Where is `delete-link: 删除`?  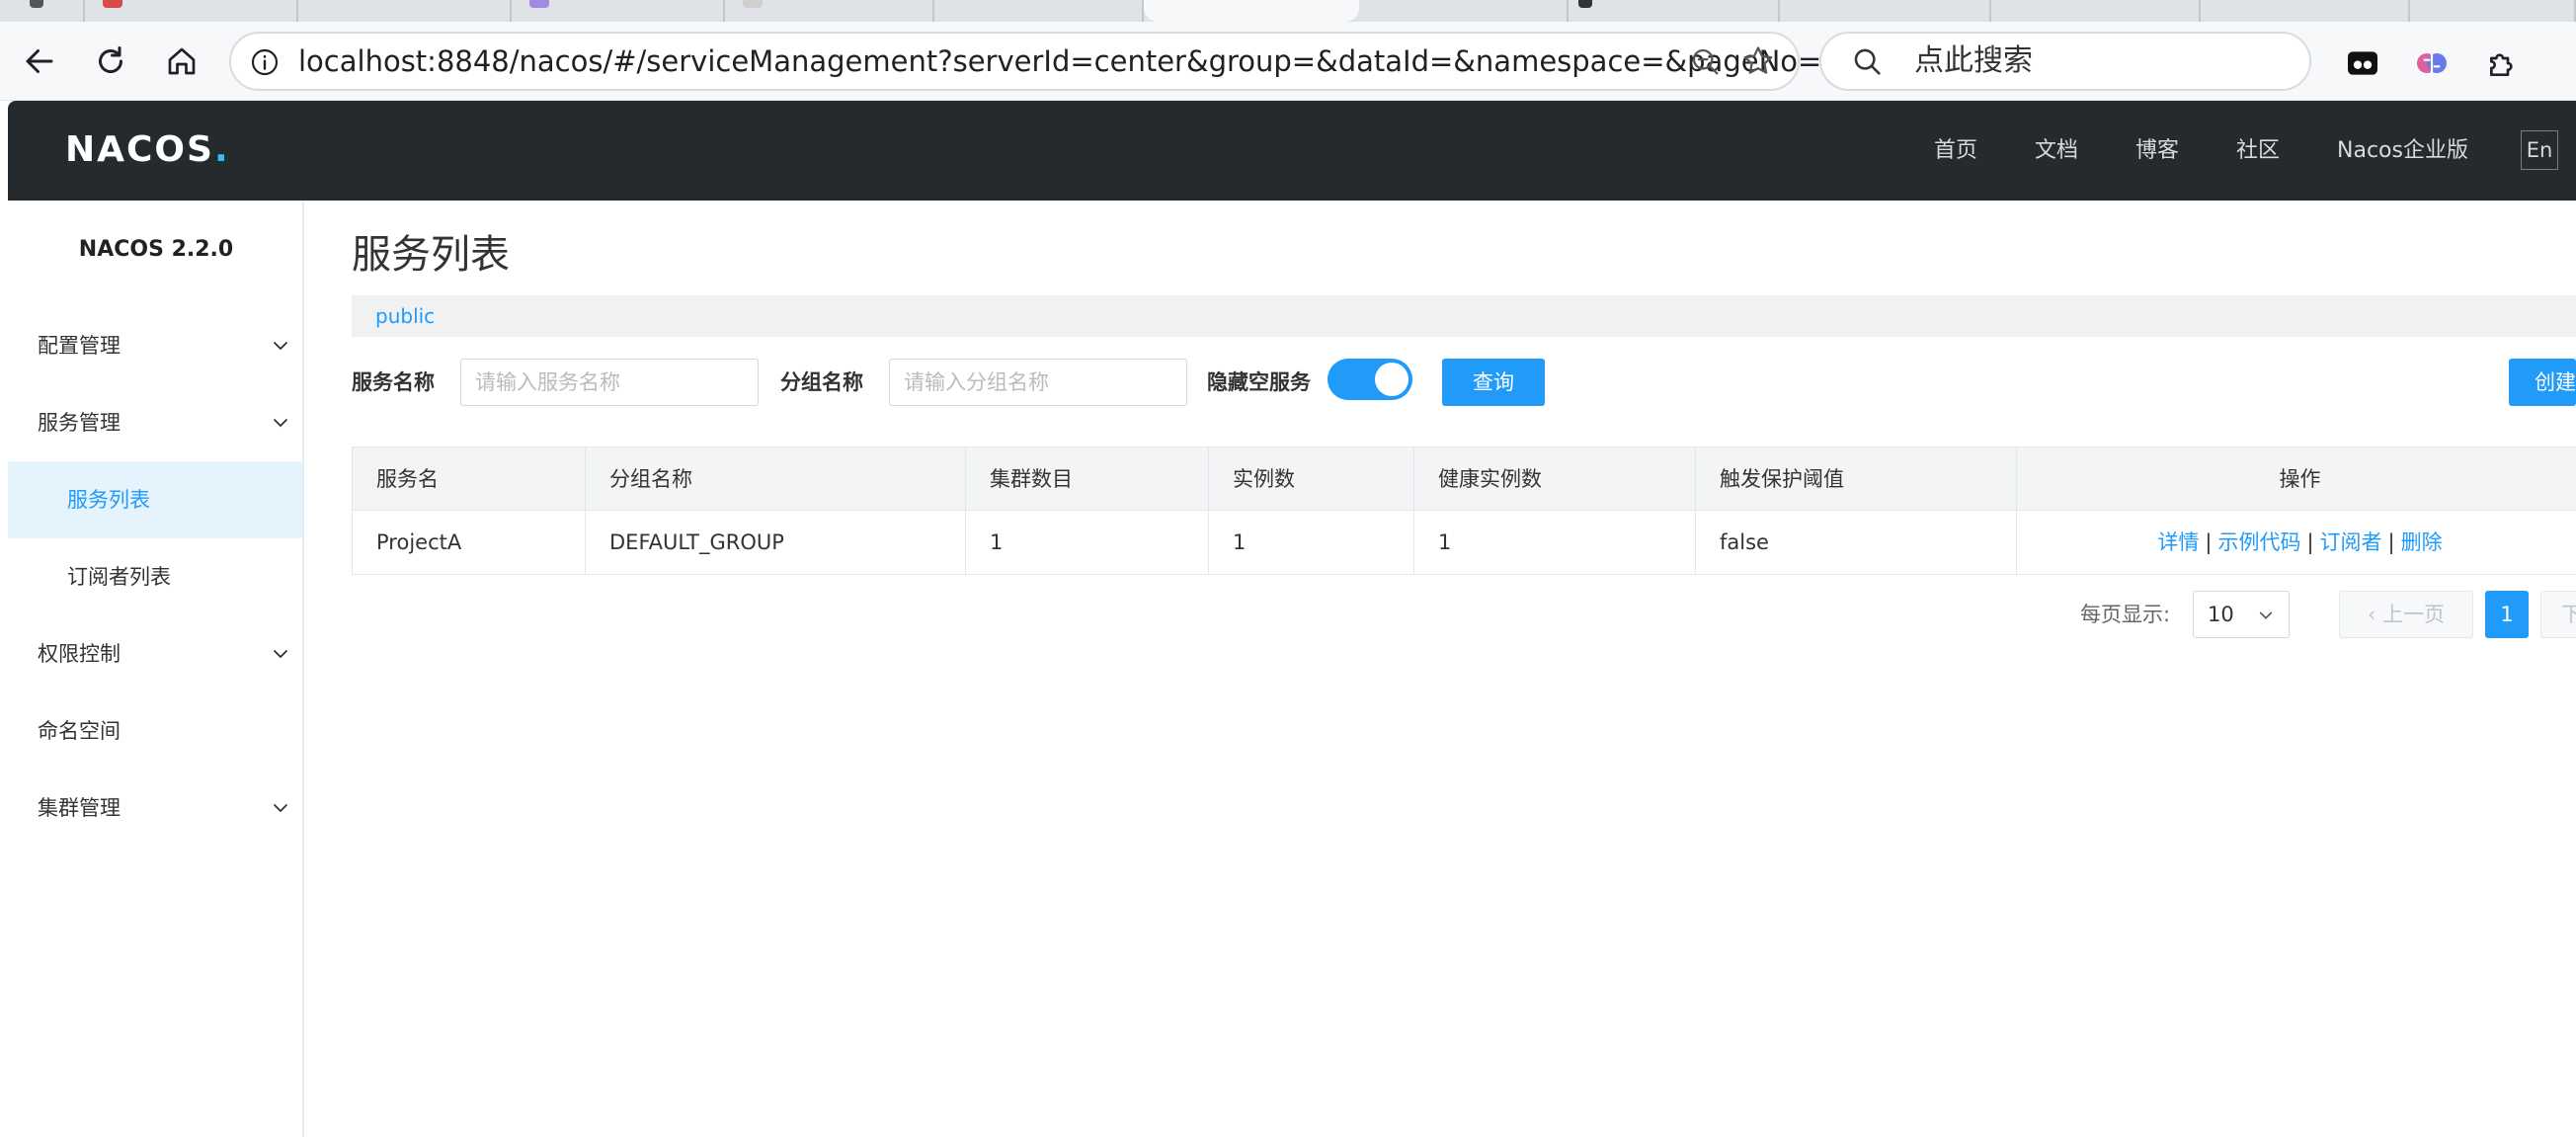
delete-link: 删除 is located at coordinates (2422, 542).